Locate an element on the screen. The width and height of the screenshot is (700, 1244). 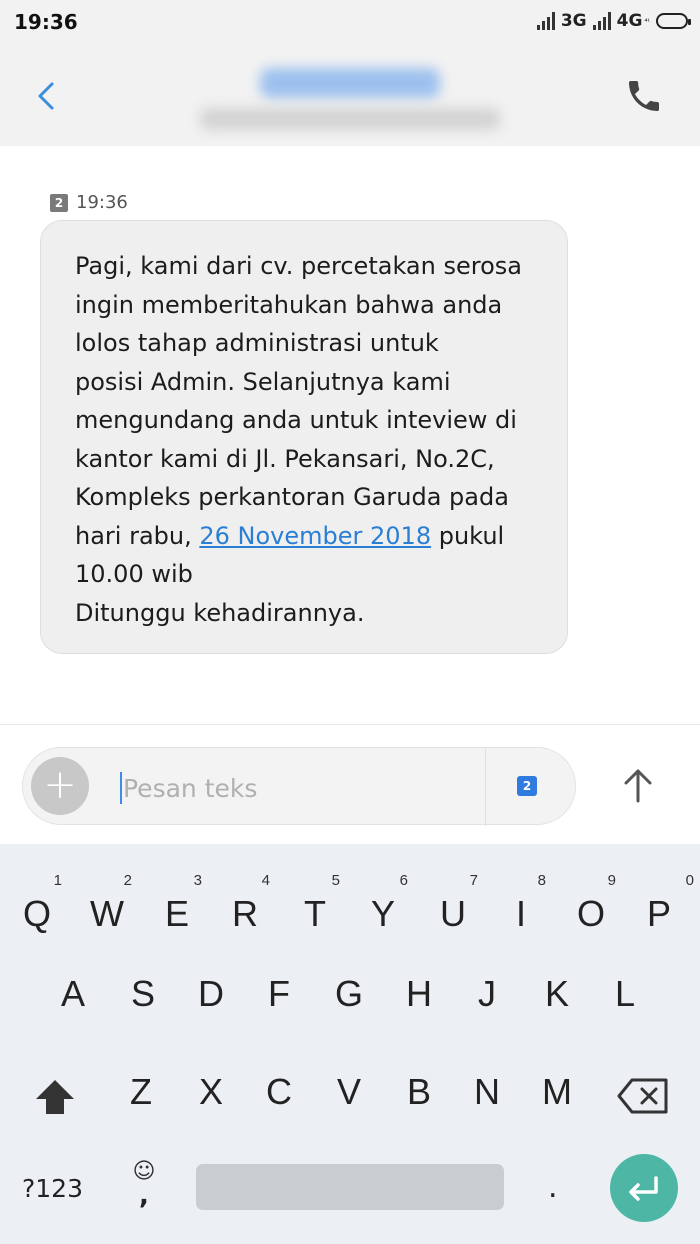
key-e: 3E is located at coordinates (177, 908).